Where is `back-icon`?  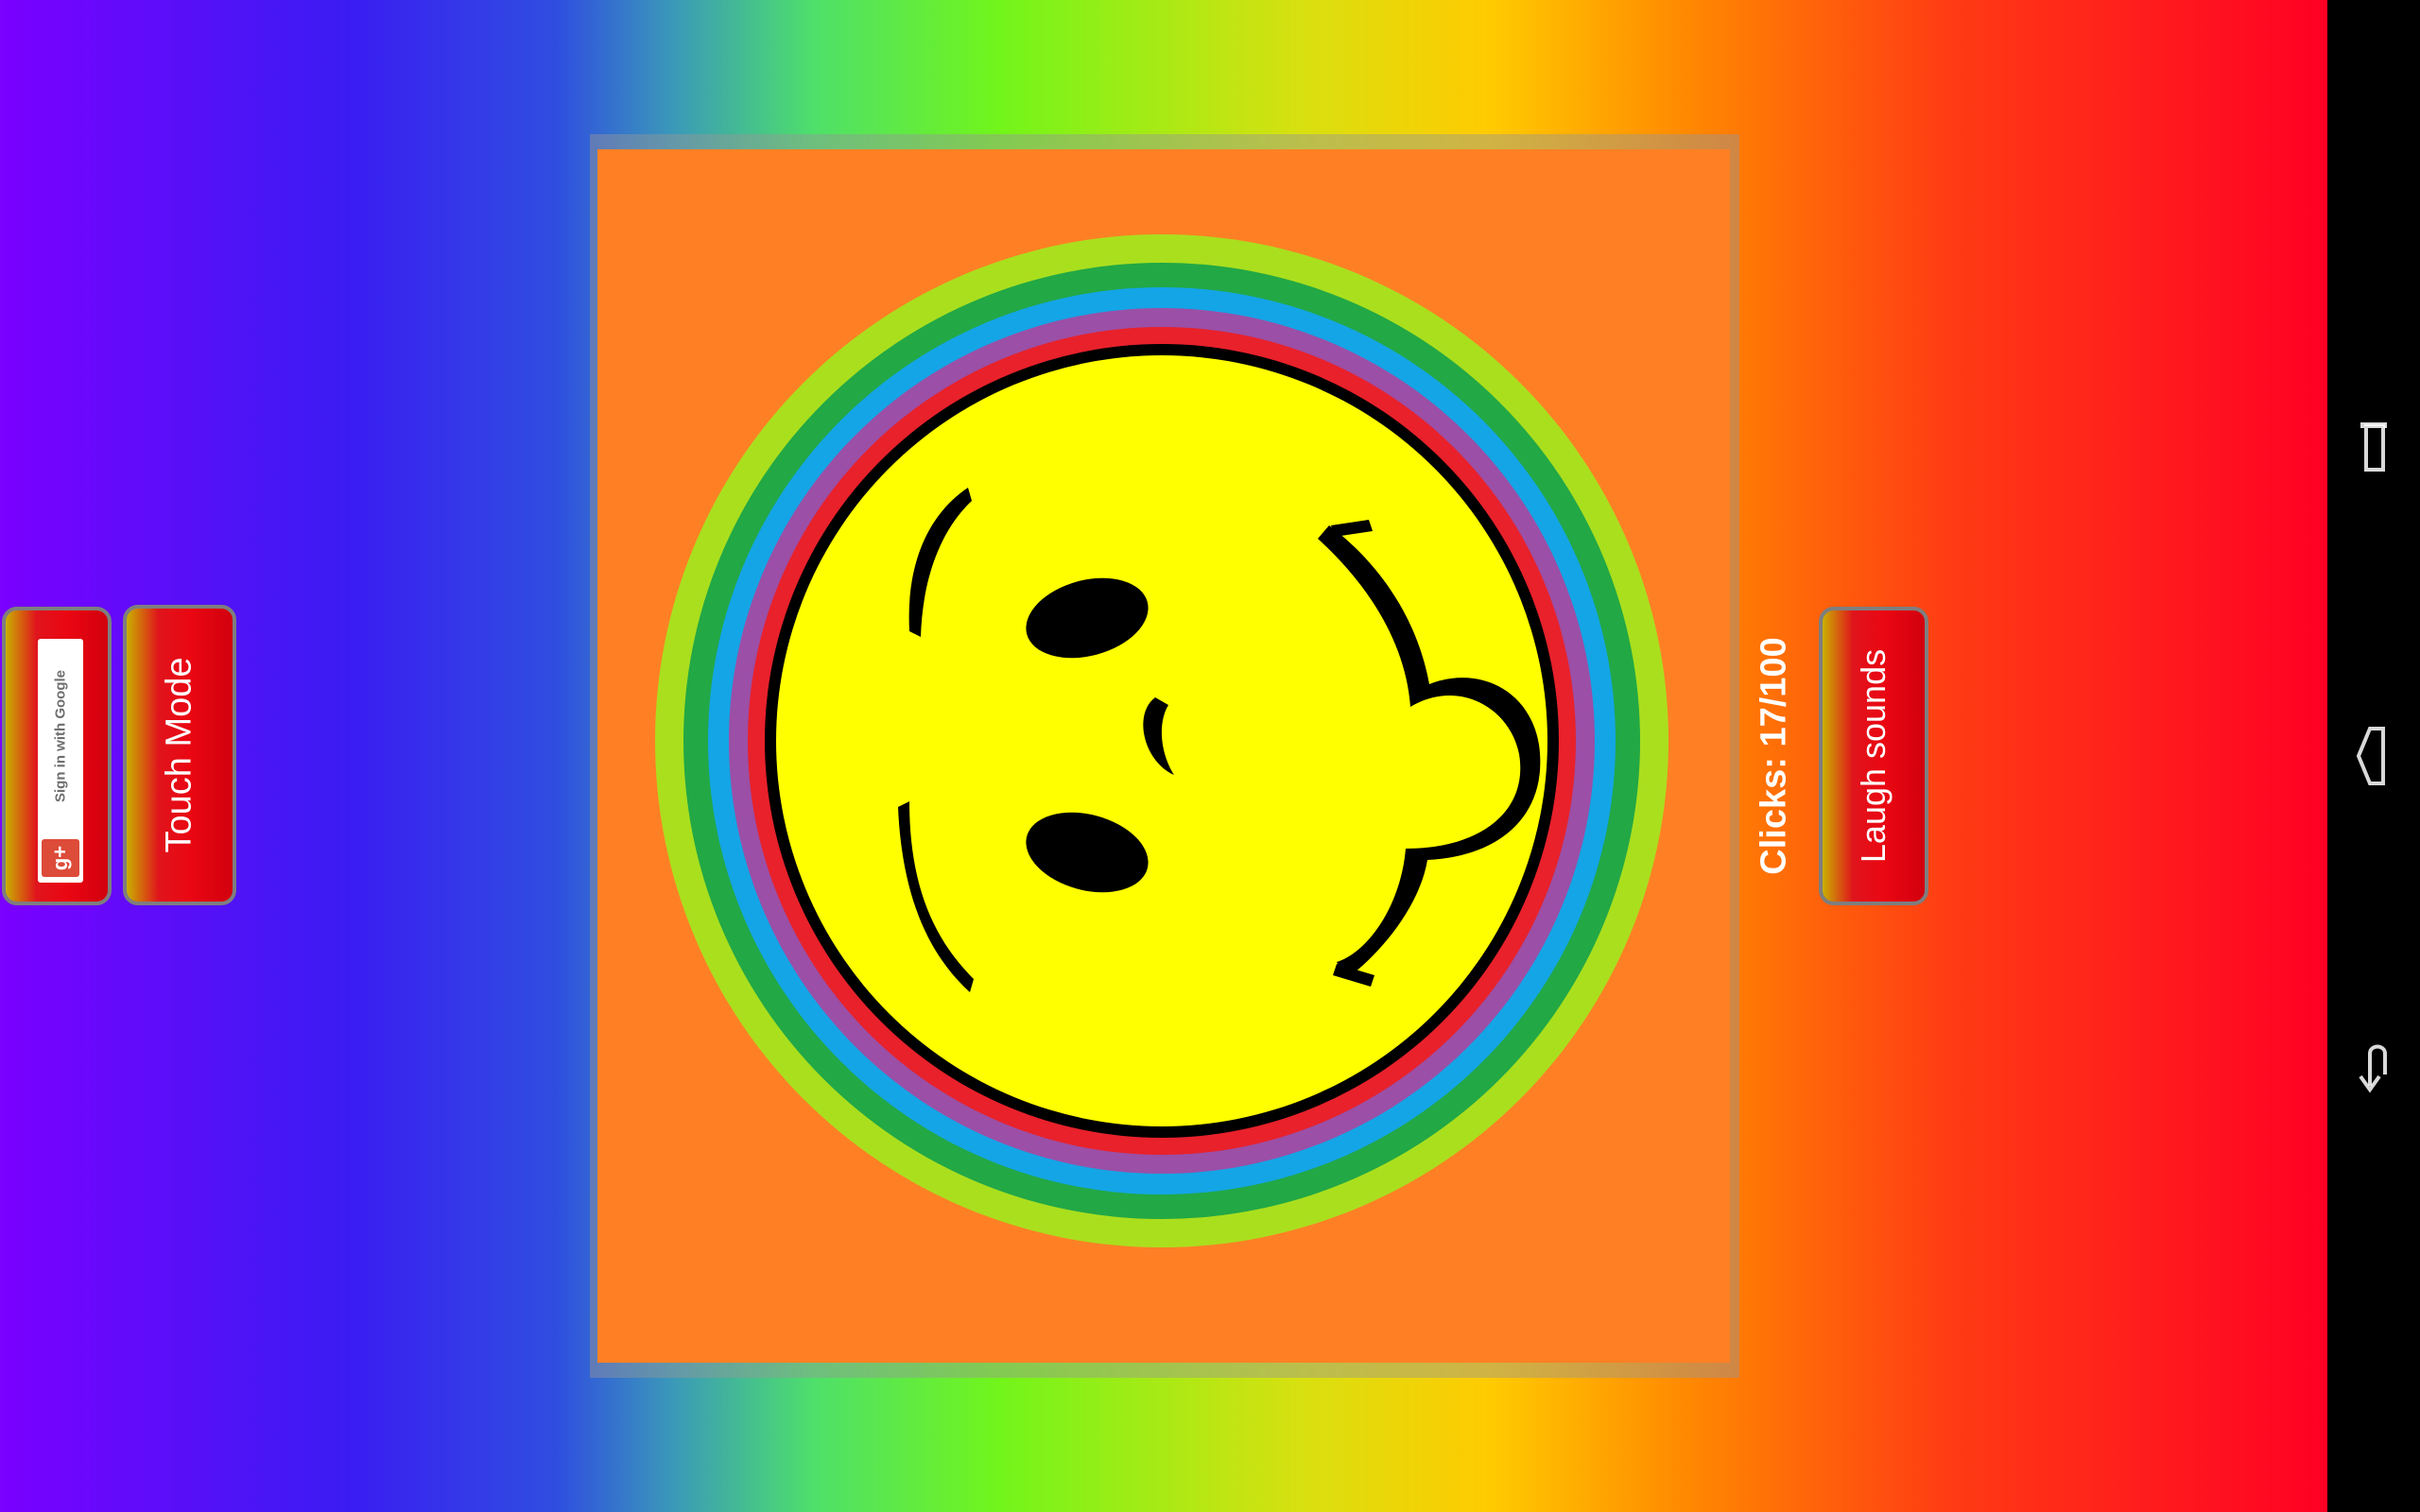
back-icon is located at coordinates (2373, 1068).